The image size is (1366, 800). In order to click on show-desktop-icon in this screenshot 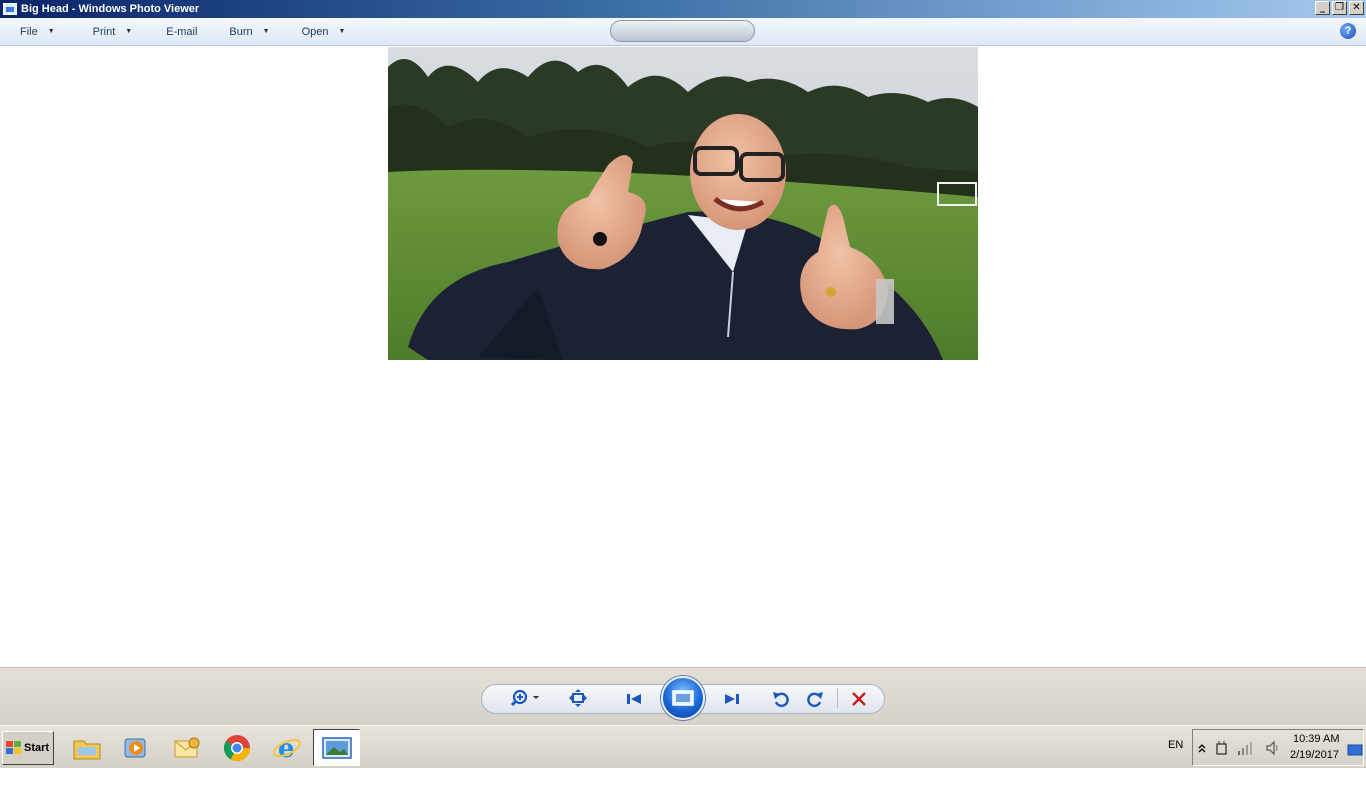, I will do `click(1355, 750)`.